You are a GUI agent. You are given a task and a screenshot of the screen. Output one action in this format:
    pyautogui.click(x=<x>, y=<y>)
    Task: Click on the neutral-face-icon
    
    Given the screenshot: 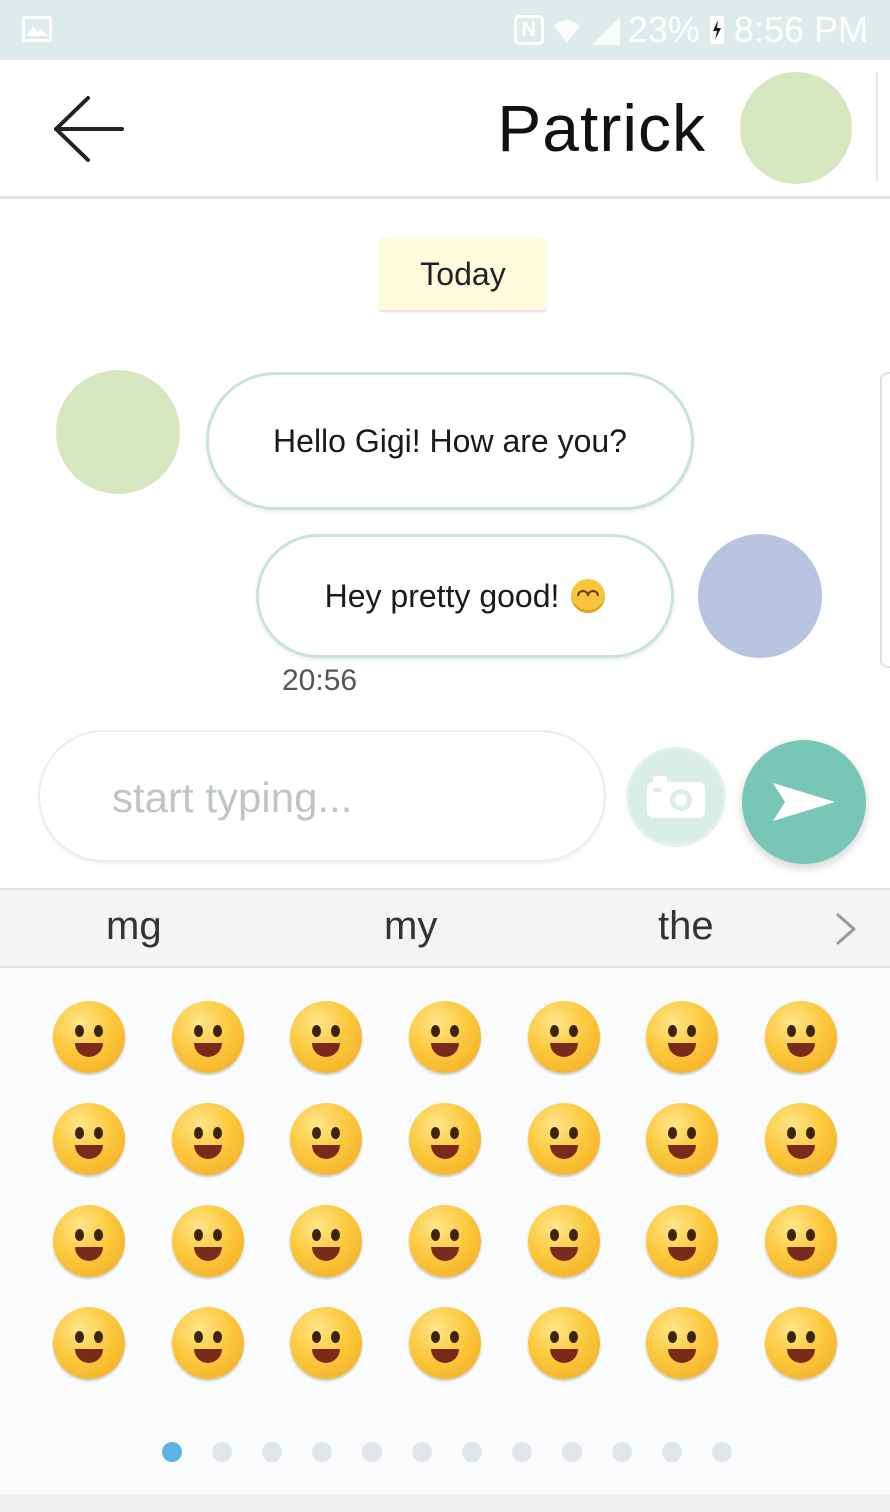 What is the action you would take?
    pyautogui.click(x=89, y=1343)
    